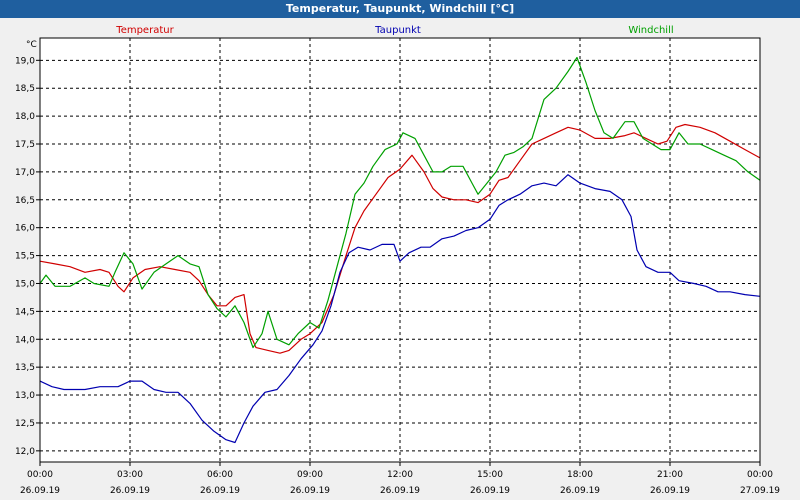  I want to click on y-tick-label: 12,0, so click(25, 452).